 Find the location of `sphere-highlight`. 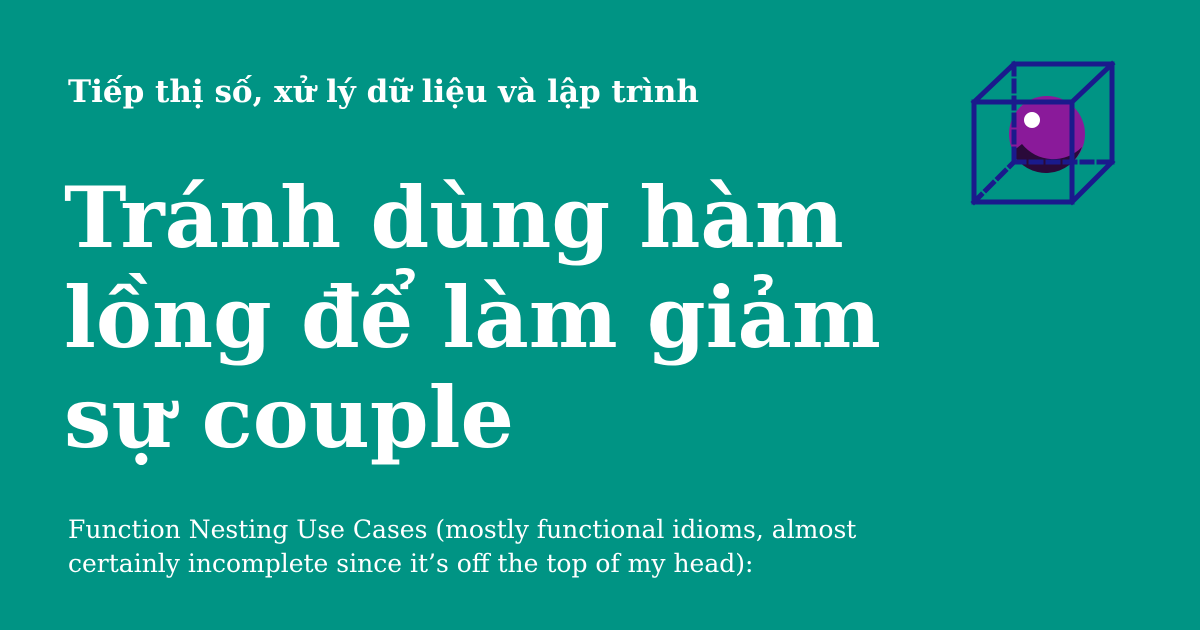

sphere-highlight is located at coordinates (1032, 120).